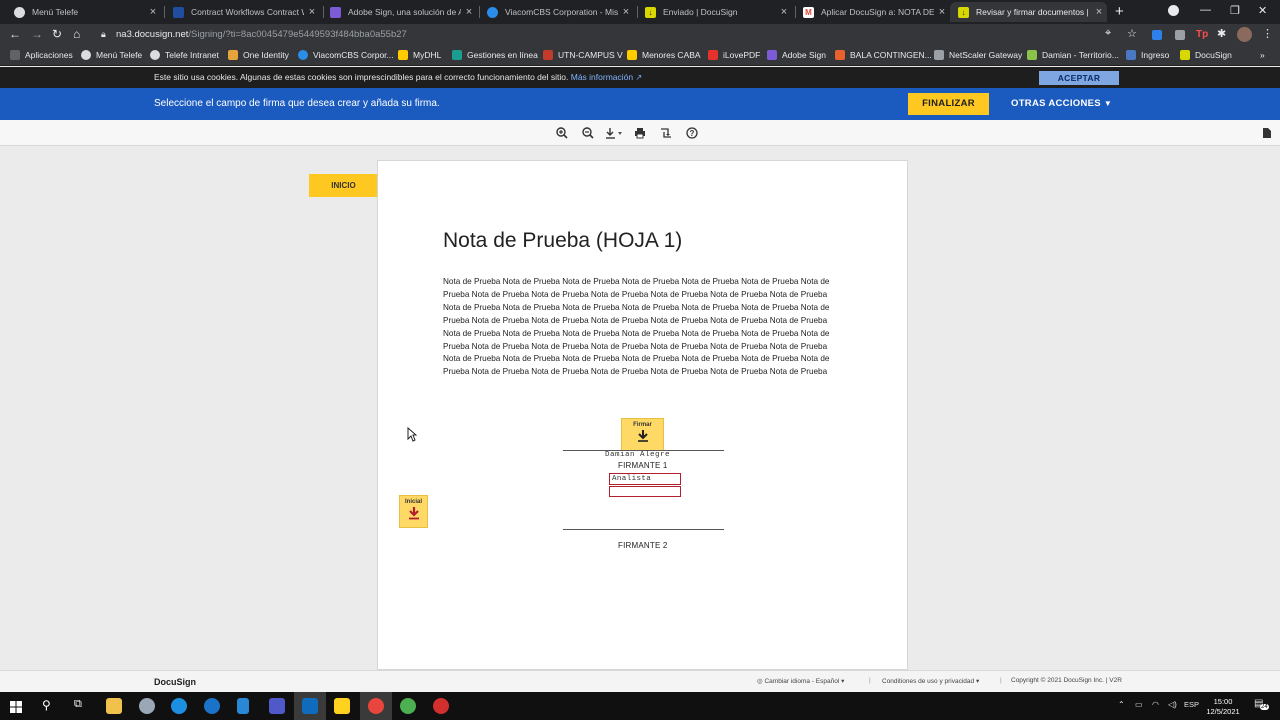 The image size is (1280, 720). I want to click on company-field, so click(645, 491).